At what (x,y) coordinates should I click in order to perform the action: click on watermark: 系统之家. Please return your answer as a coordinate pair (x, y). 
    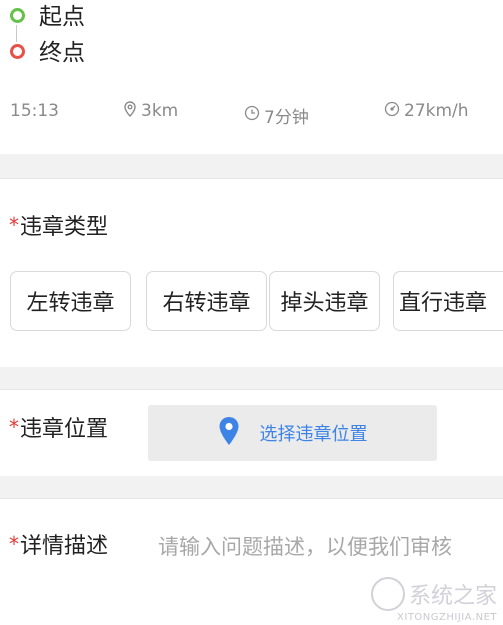
    Looking at the image, I should click on (433, 594).